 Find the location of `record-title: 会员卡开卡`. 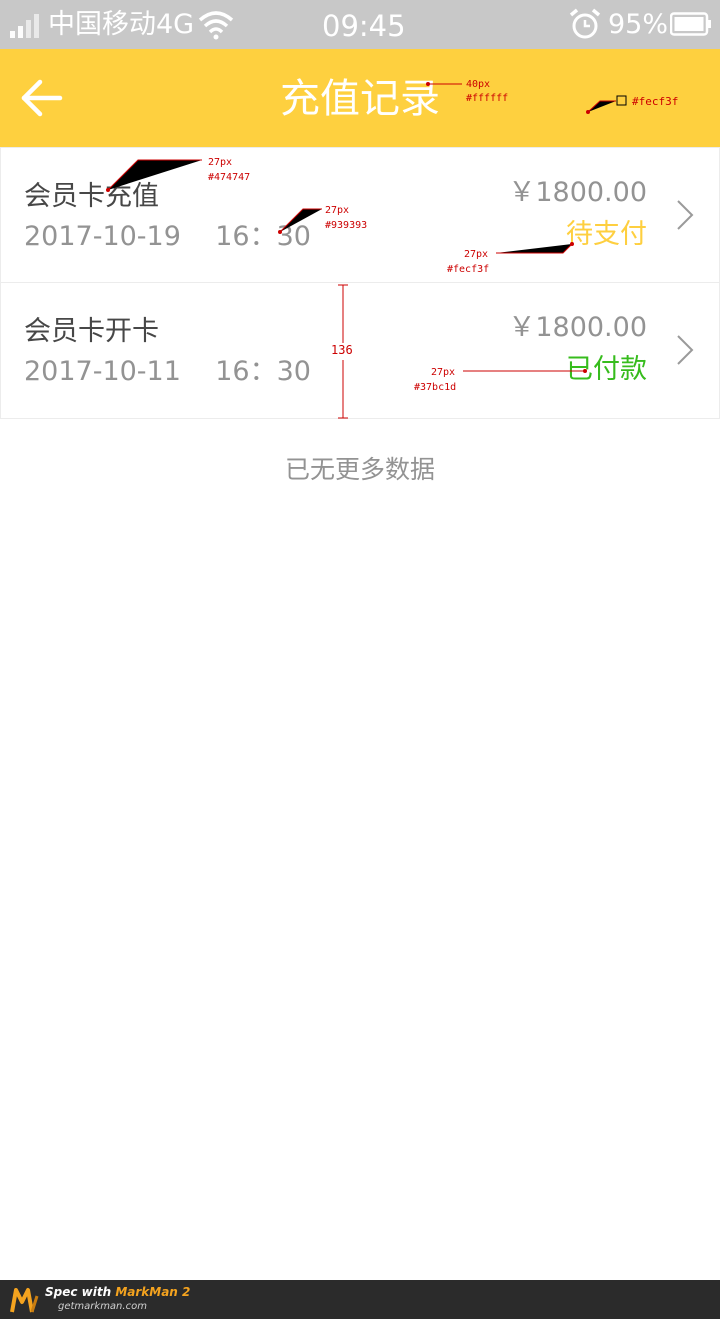

record-title: 会员卡开卡 is located at coordinates (91, 331).